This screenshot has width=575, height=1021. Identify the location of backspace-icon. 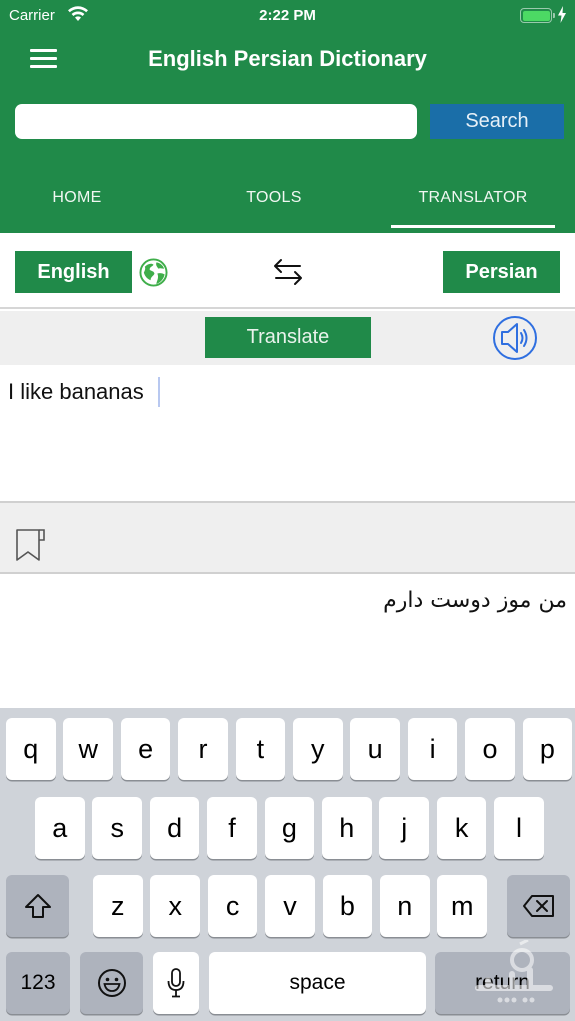
(538, 906).